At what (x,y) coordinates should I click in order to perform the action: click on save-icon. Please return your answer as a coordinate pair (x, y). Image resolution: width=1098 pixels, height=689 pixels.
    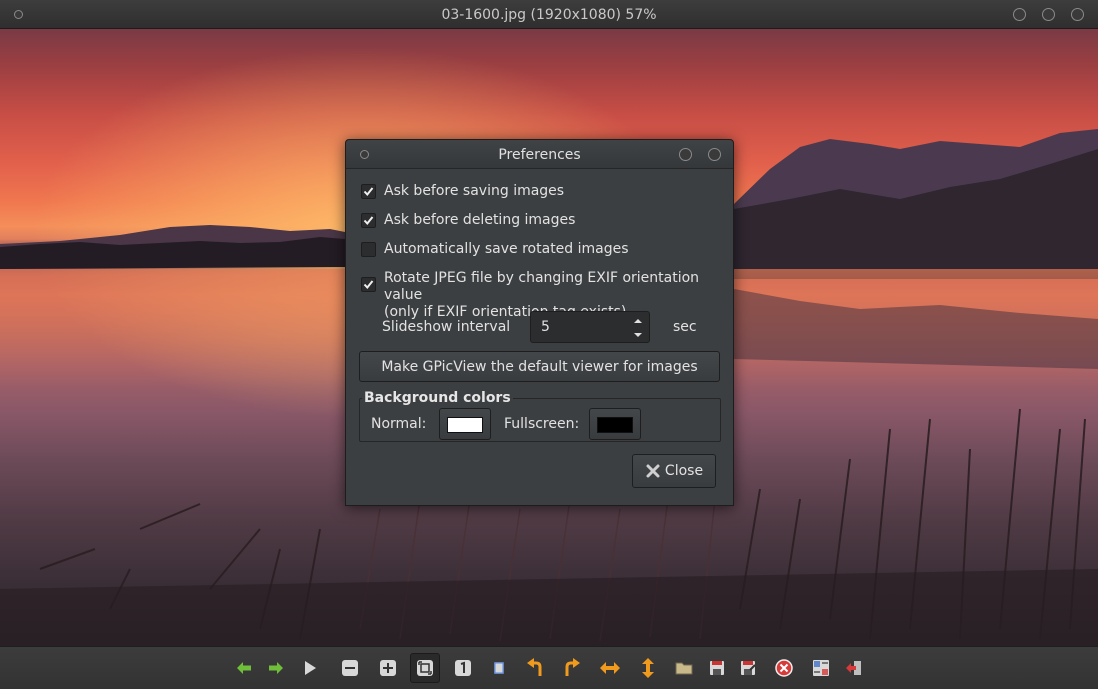
    Looking at the image, I should click on (717, 668).